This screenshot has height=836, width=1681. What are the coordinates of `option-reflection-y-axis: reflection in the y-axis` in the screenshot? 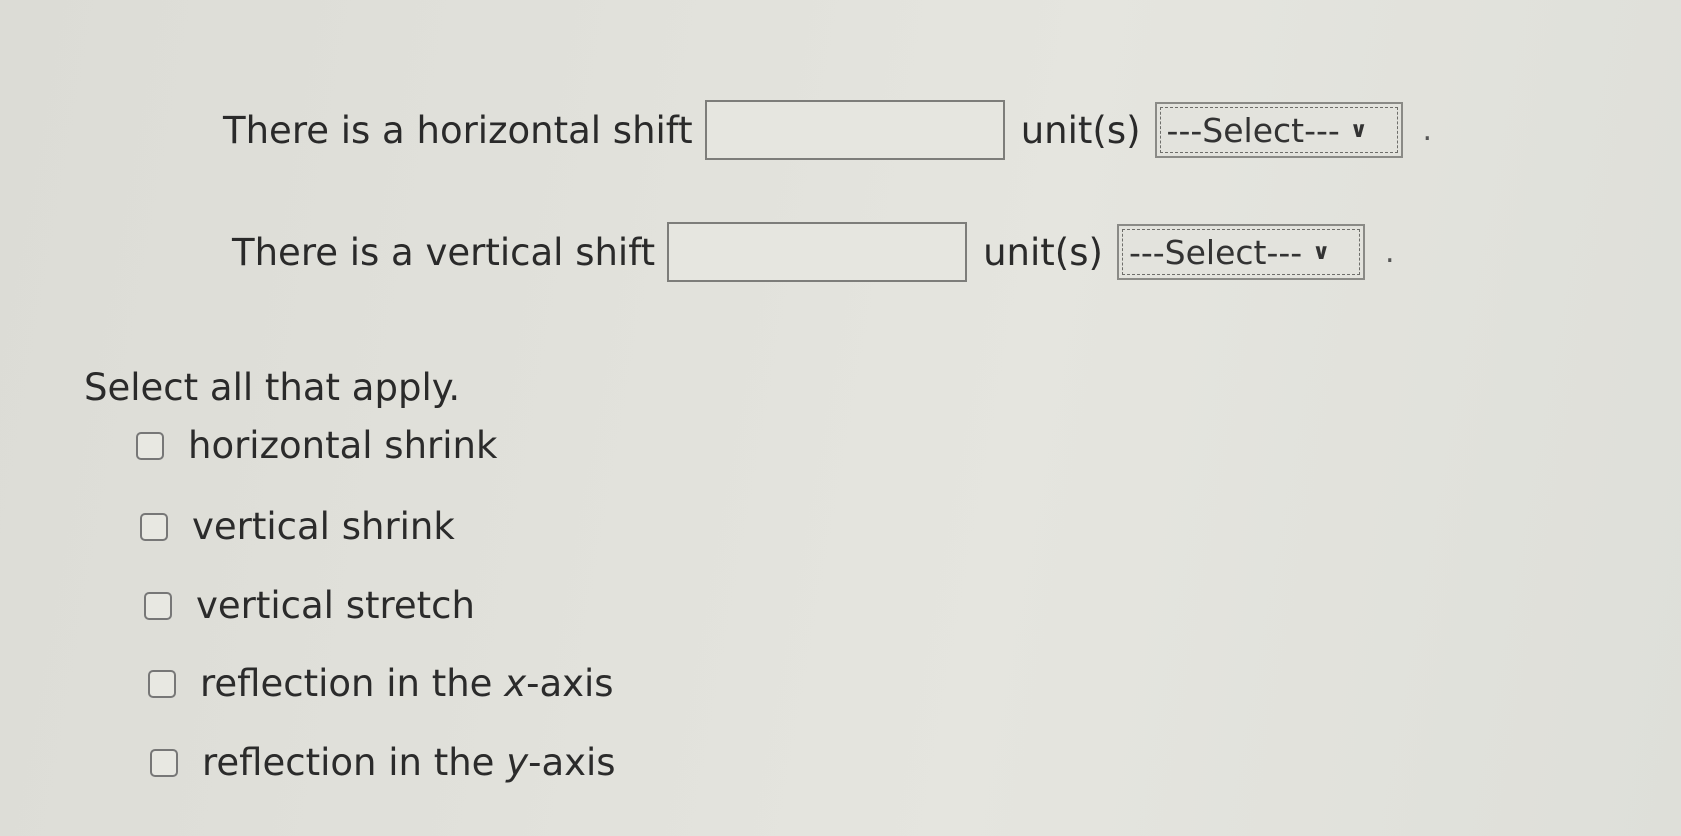 It's located at (383, 762).